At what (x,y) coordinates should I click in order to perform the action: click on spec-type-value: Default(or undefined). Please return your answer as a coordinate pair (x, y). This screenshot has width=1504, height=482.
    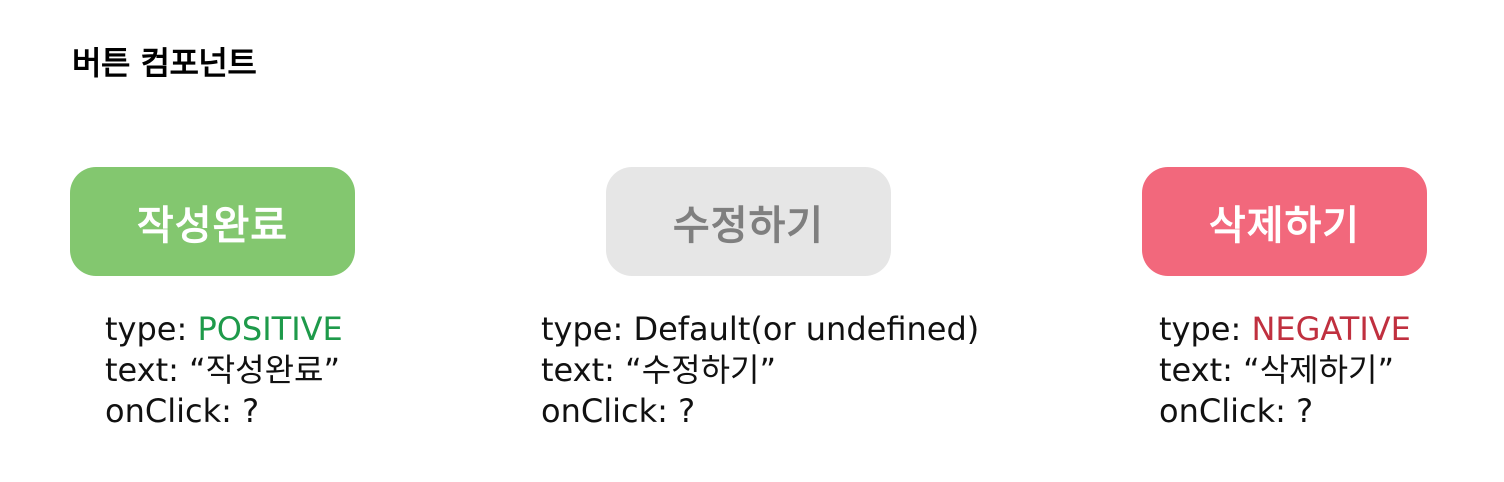
    Looking at the image, I should click on (806, 329).